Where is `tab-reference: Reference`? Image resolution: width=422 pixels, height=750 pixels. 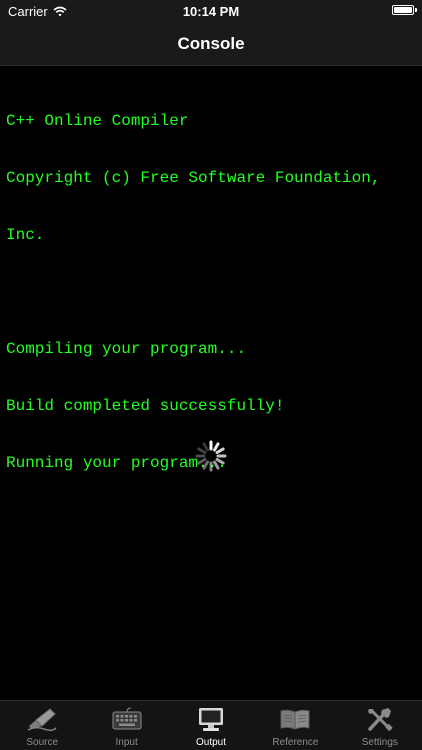
tab-reference: Reference is located at coordinates (295, 725).